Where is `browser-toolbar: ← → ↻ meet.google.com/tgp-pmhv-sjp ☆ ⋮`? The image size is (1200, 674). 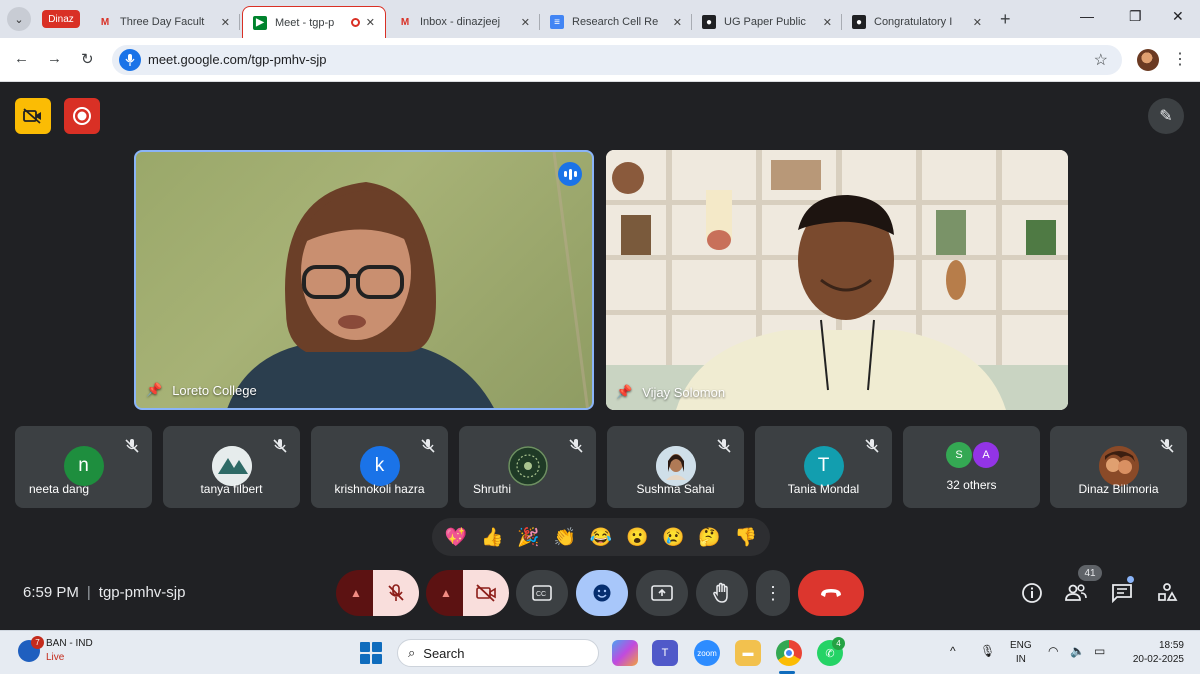
browser-toolbar: ← → ↻ meet.google.com/tgp-pmhv-sjp ☆ ⋮ is located at coordinates (600, 60).